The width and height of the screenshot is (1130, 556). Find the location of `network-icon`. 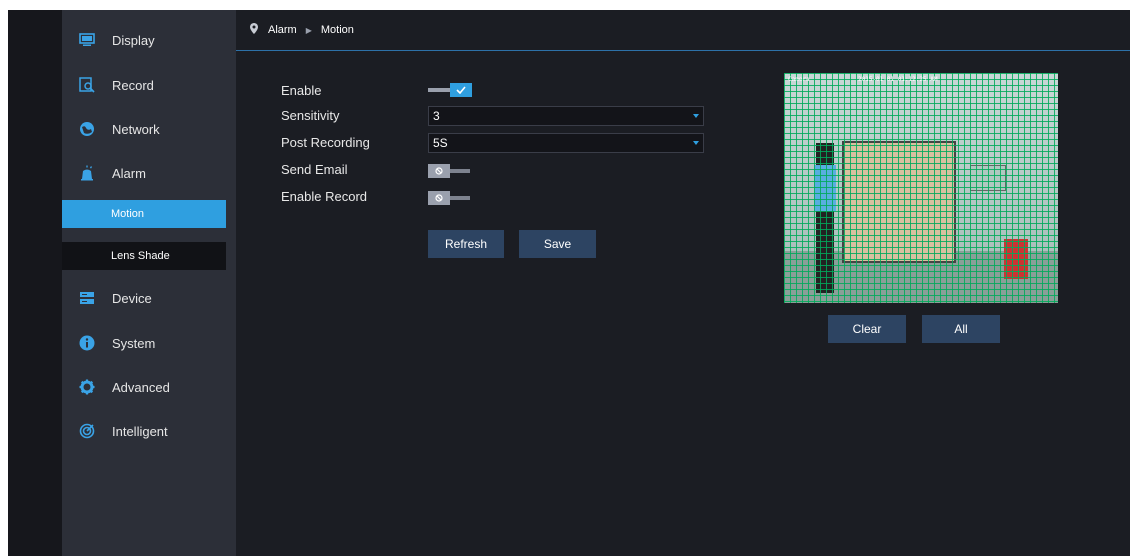

network-icon is located at coordinates (87, 129).